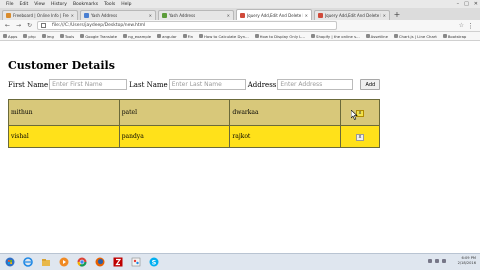  I want to click on taskbar-filezilla, so click(118, 262).